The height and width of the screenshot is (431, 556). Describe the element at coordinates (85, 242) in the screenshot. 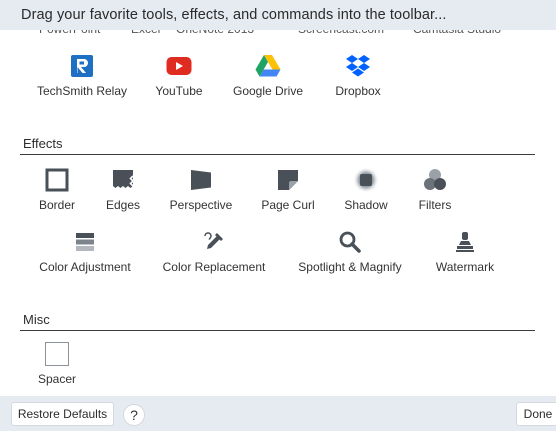

I see `color-adjustment-icon` at that location.